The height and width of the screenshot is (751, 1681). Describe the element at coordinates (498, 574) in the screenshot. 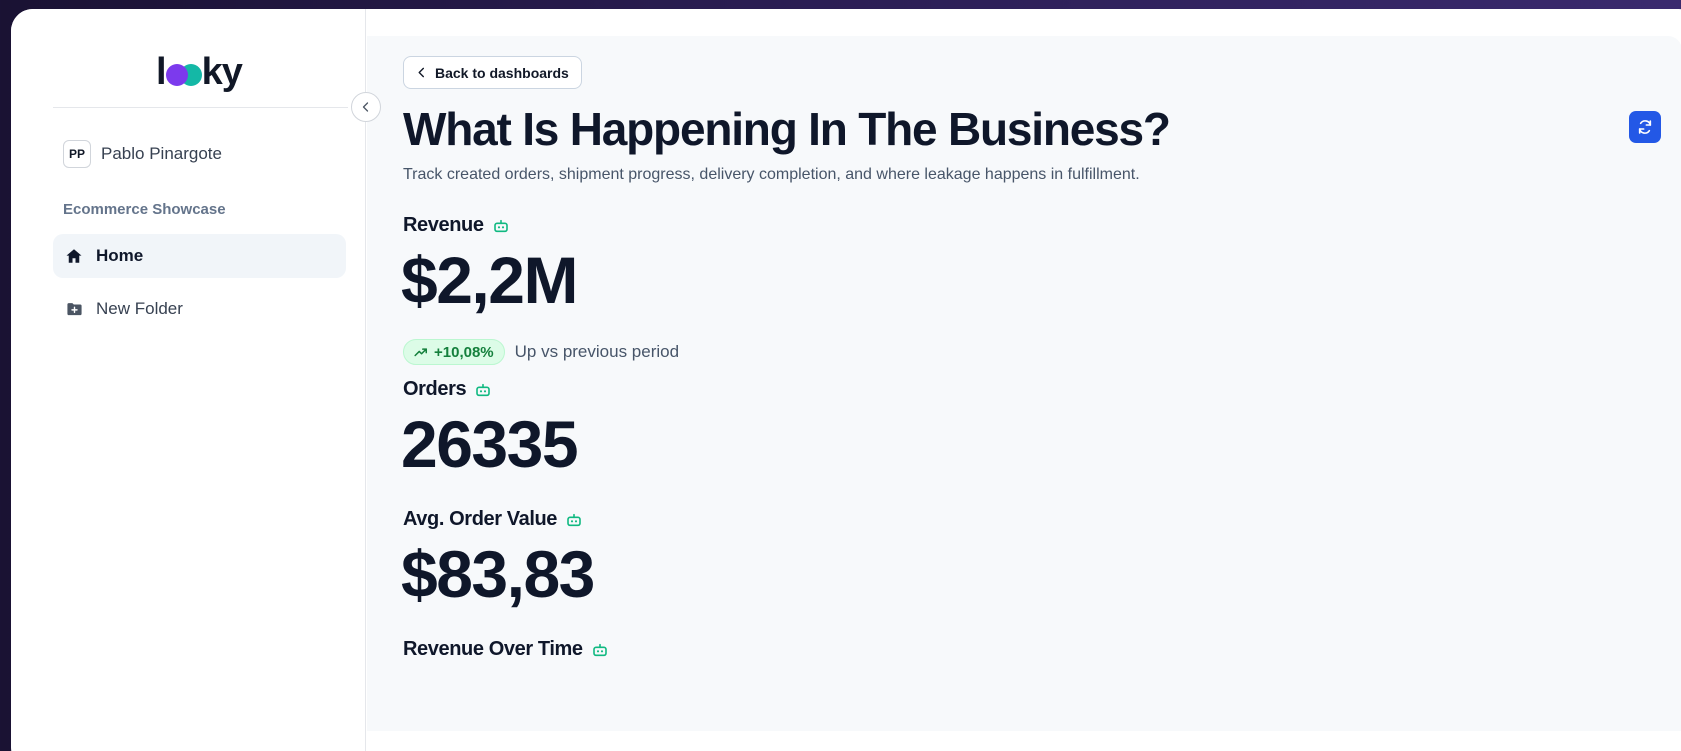

I see `aov-value: $83,83` at that location.